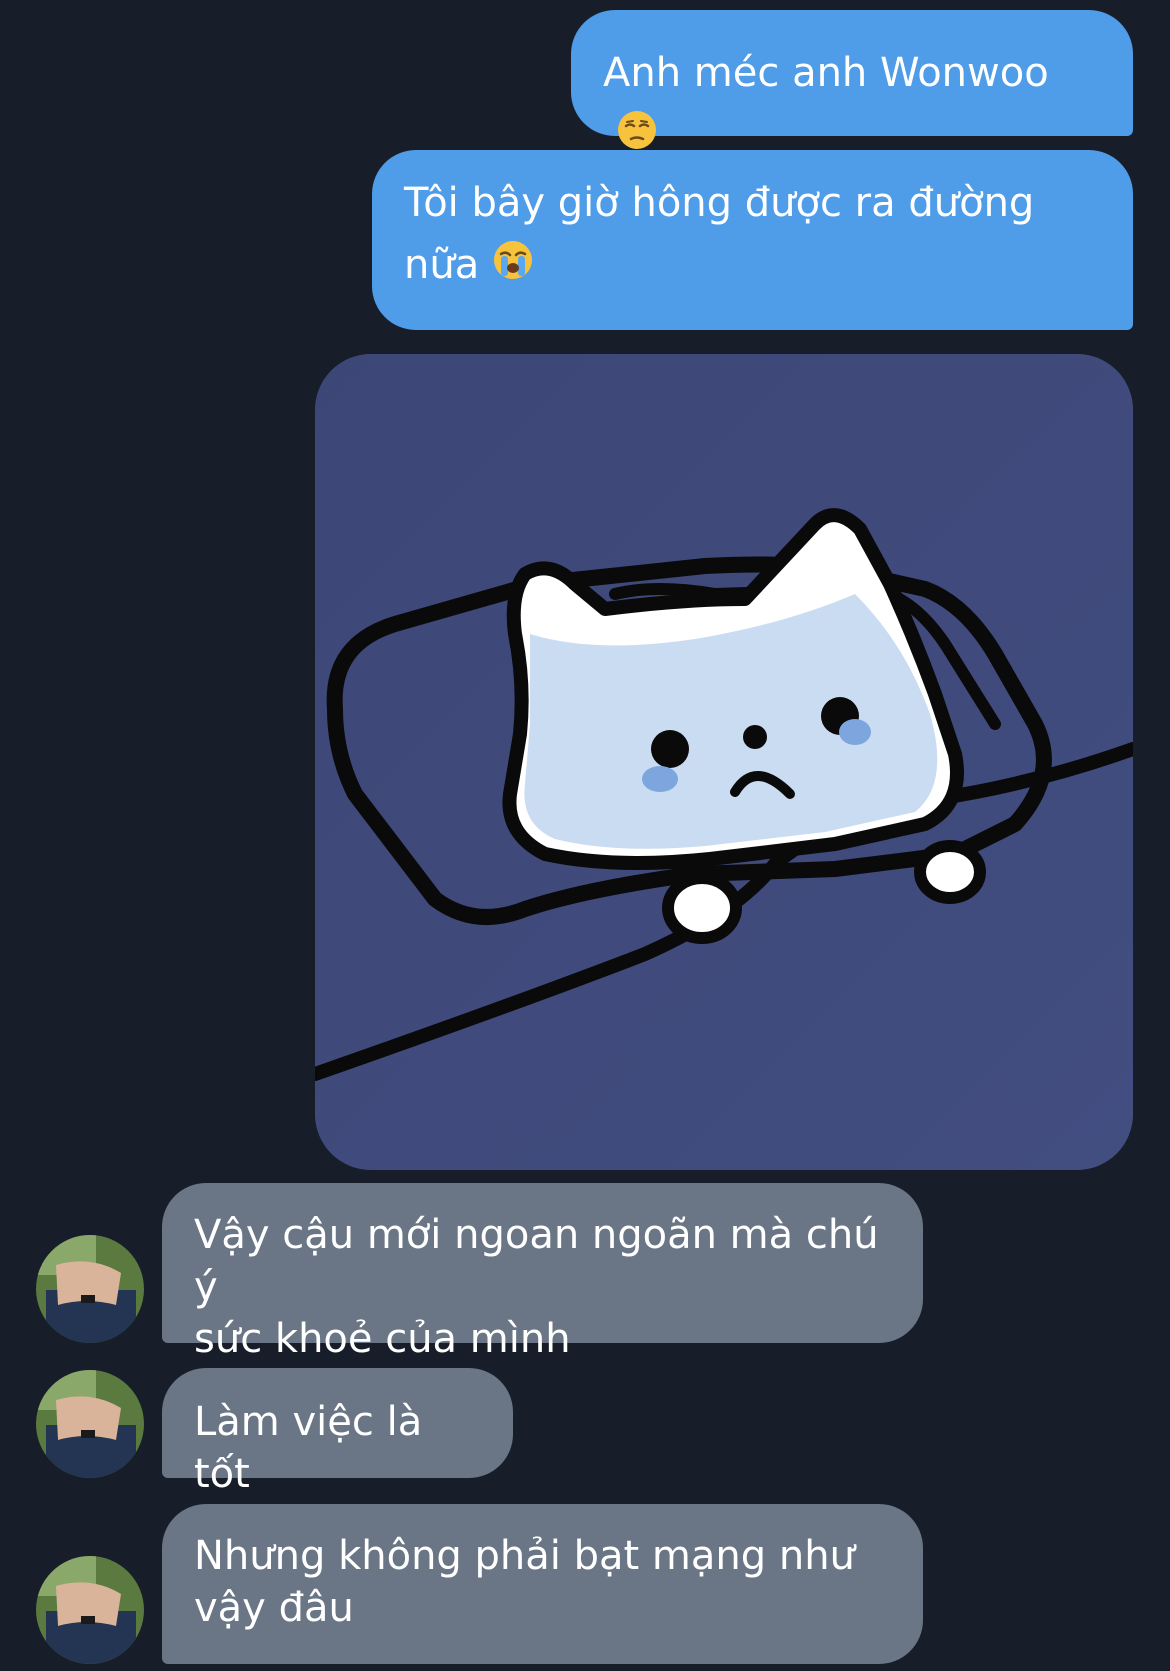  I want to click on incoming-message-bubble: Làm việc là tốt, so click(337, 1432).